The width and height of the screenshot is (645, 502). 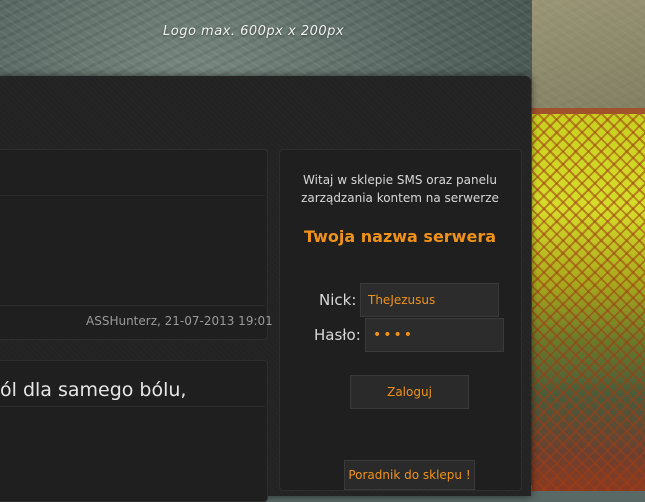 What do you see at coordinates (179, 321) in the screenshot?
I see `post-meta: ASSHunterz, 21-07-2013 19:01` at bounding box center [179, 321].